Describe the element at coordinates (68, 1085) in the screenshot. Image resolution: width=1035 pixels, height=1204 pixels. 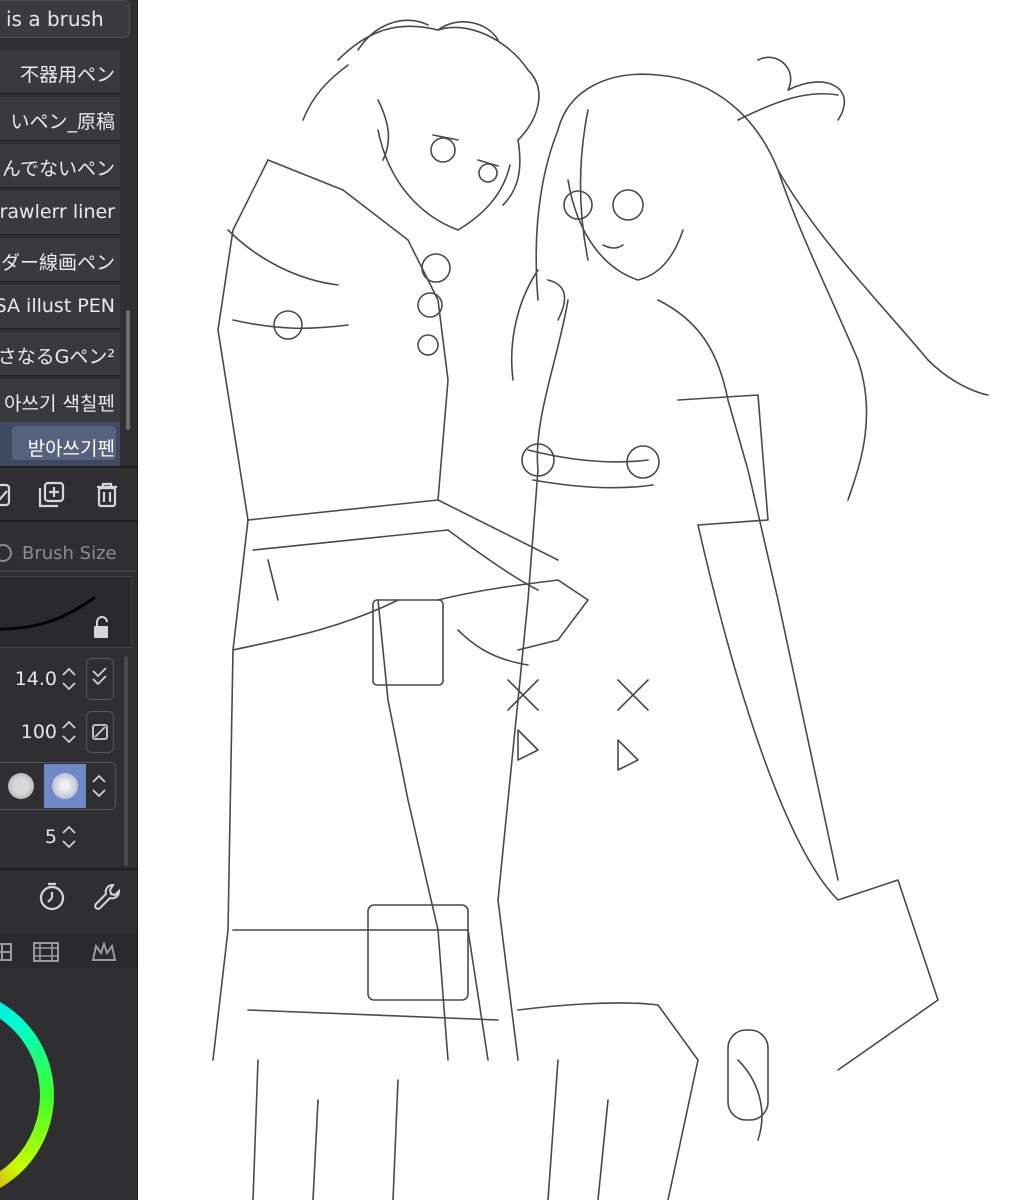
I see `color-wheel-panel` at that location.